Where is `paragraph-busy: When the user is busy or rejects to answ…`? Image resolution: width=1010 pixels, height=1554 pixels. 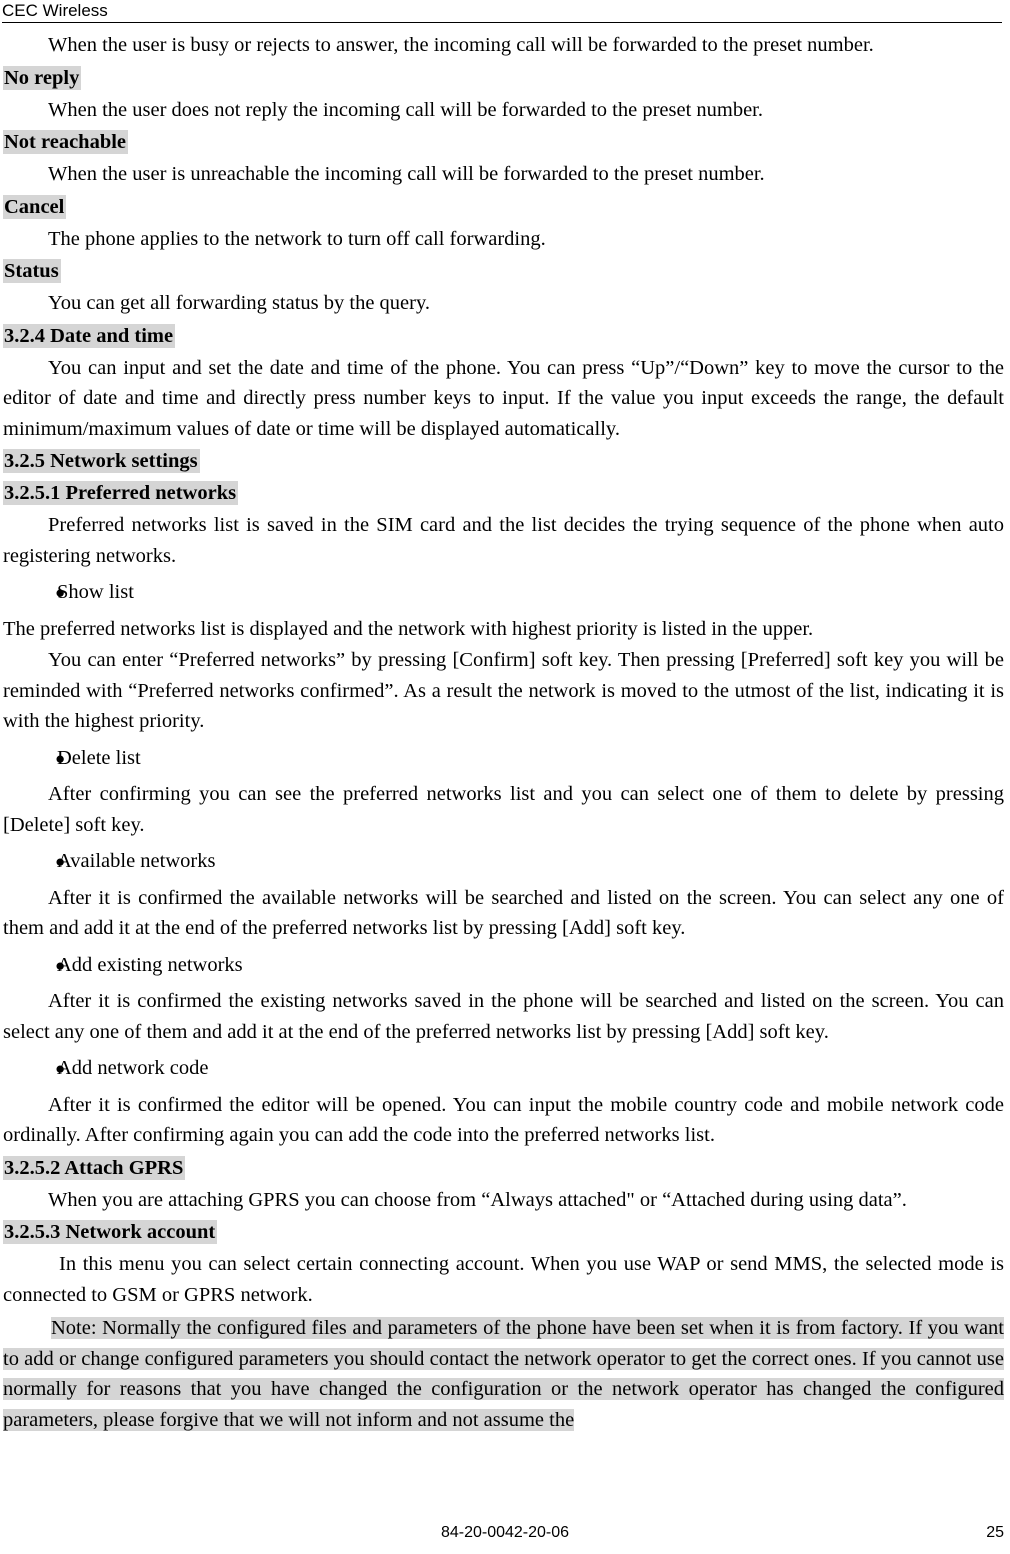
paragraph-busy: When the user is busy or rejects to answ… is located at coordinates (461, 45).